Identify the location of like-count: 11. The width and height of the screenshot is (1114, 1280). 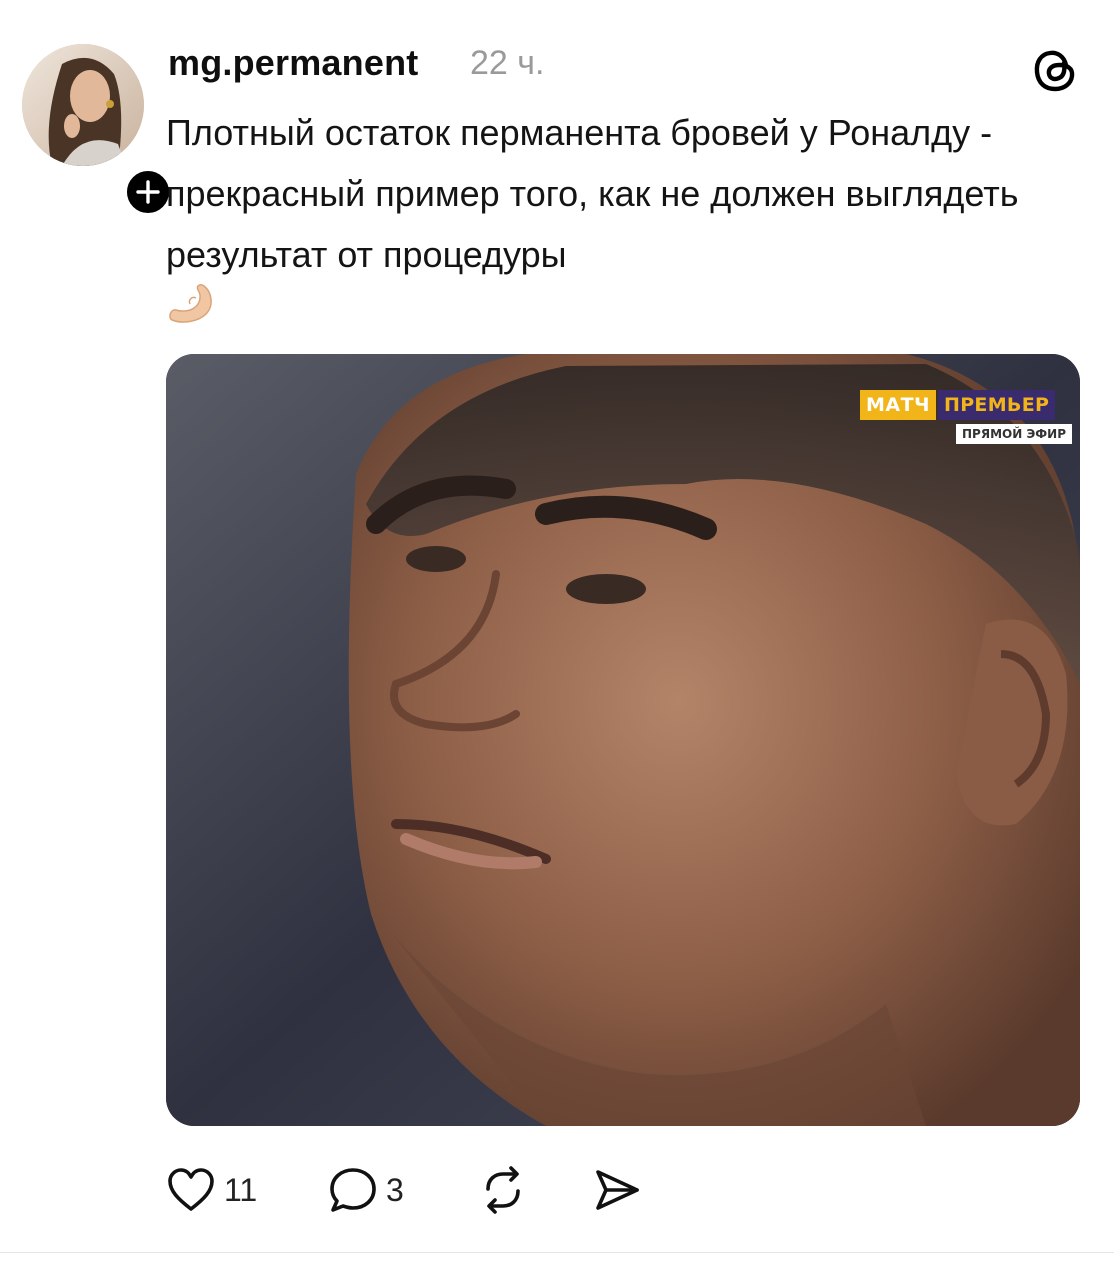
(241, 1189).